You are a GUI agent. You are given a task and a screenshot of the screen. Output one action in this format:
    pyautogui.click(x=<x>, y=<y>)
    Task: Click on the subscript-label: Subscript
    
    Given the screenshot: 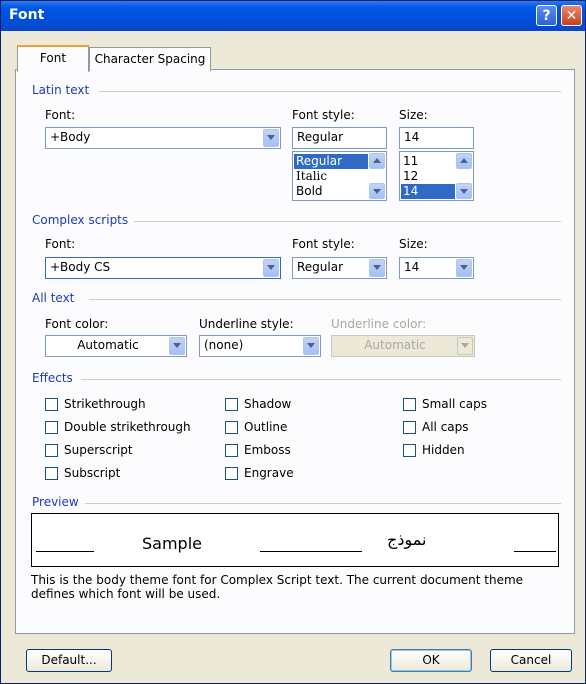 What is the action you would take?
    pyautogui.click(x=92, y=473)
    